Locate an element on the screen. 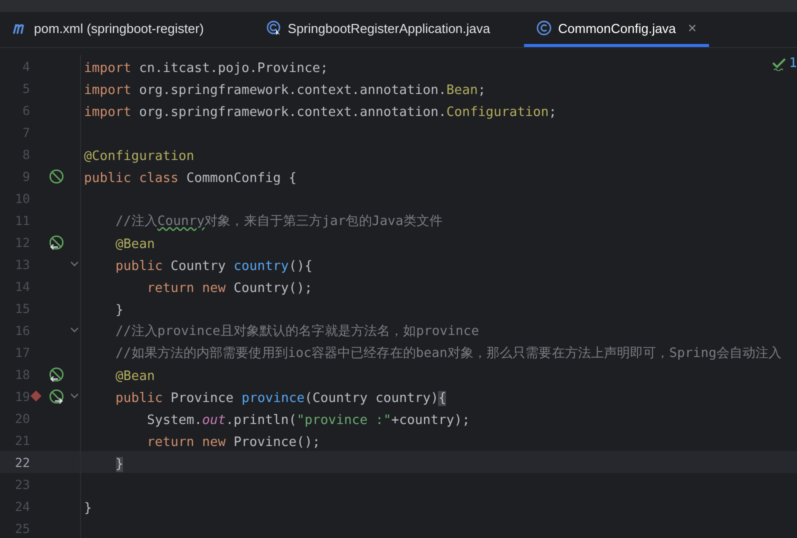 This screenshot has height=538, width=797. editor-tab: CommonConfig.java × is located at coordinates (616, 29).